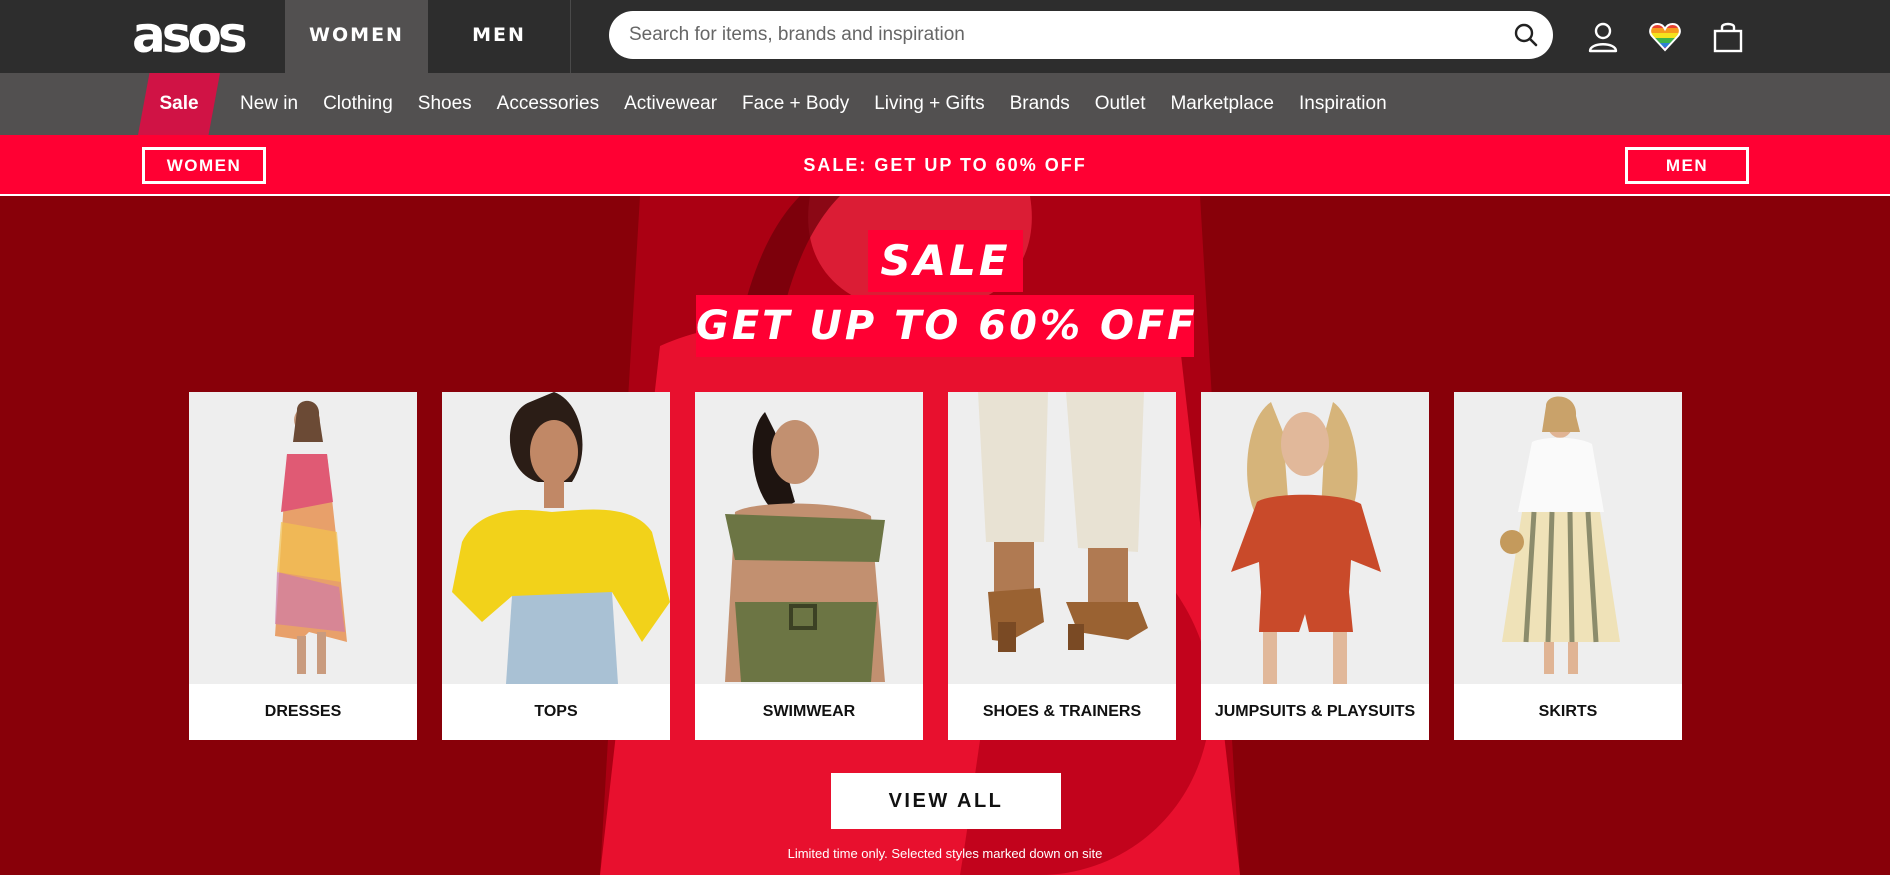 The height and width of the screenshot is (875, 1890). Describe the element at coordinates (556, 538) in the screenshot. I see `tops-photo` at that location.